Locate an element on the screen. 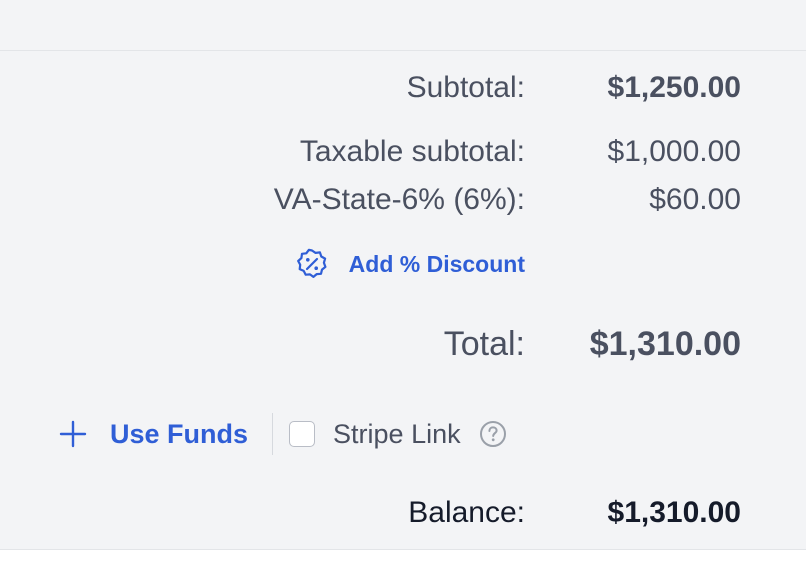  balance-row: Balance: $1,310.00 is located at coordinates (403, 513).